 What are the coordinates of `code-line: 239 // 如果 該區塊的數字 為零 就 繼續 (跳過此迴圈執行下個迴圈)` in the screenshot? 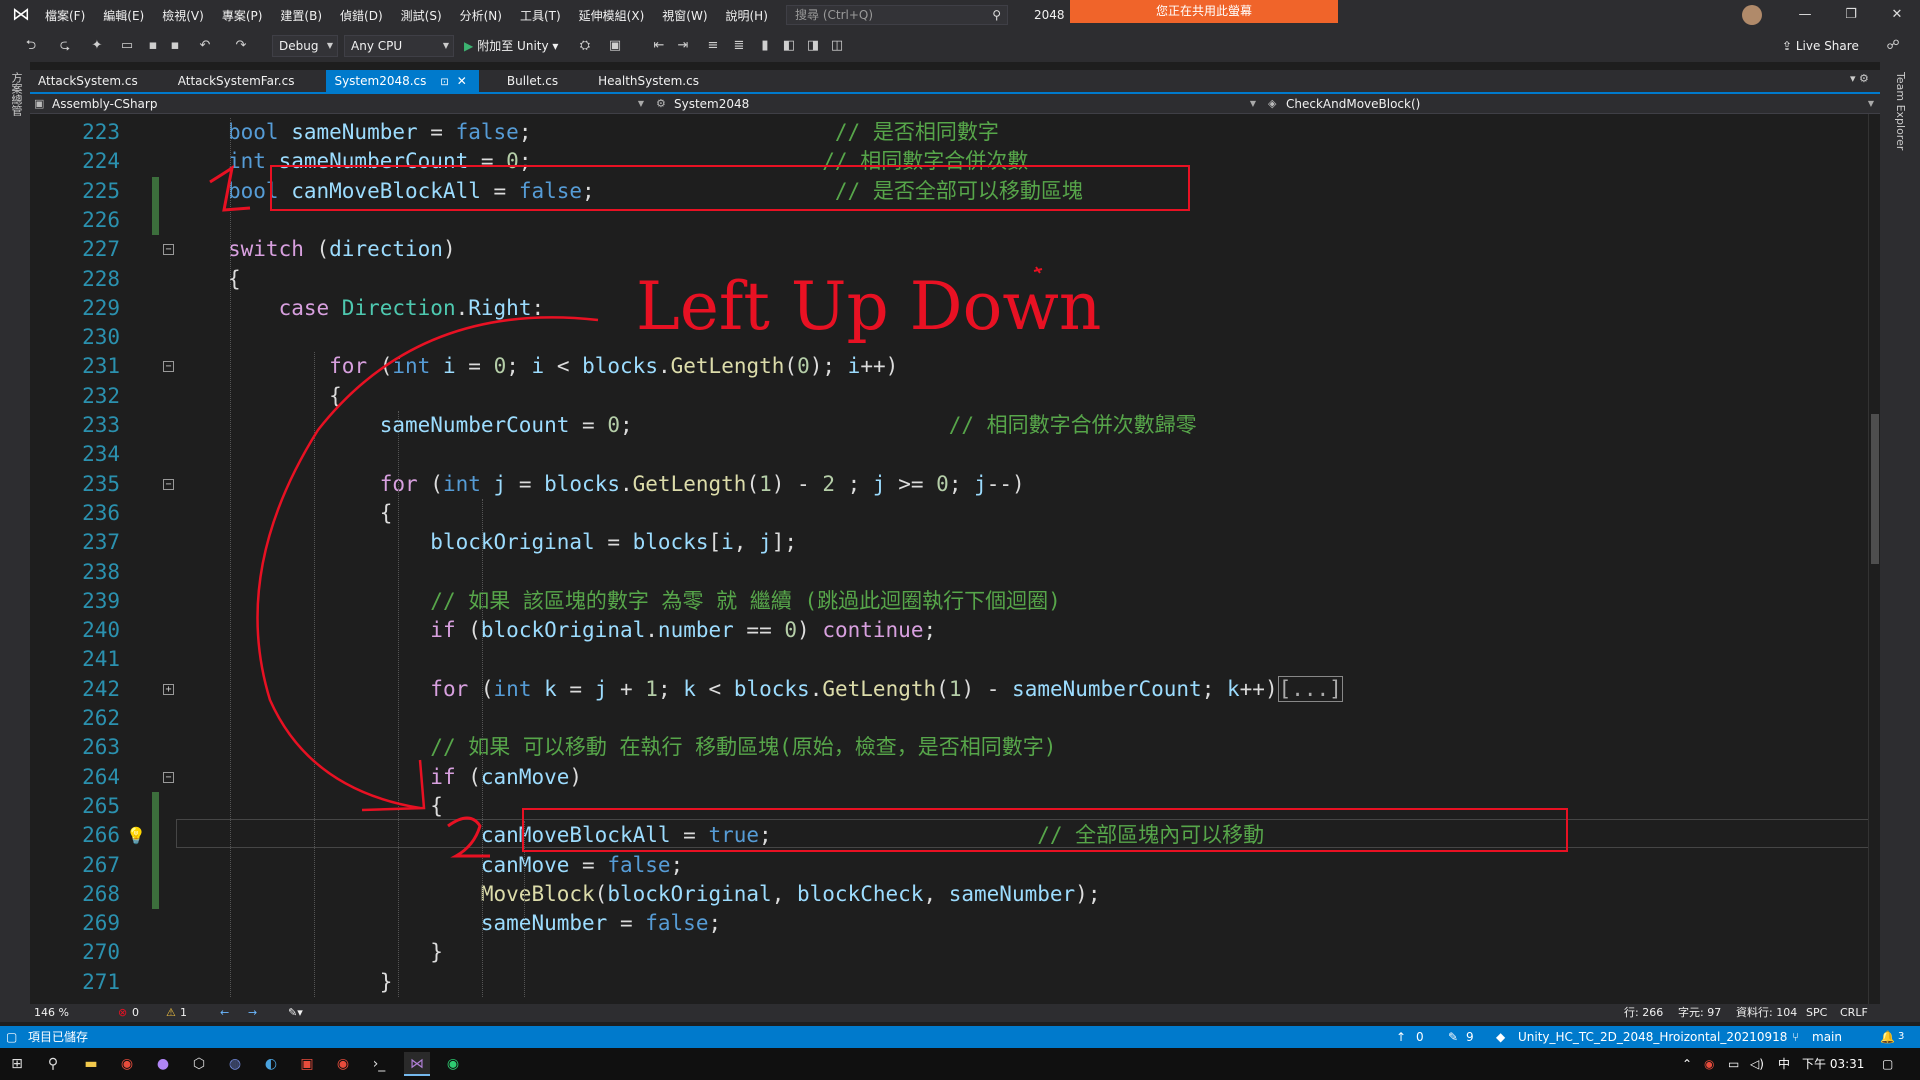 It's located at (949, 601).